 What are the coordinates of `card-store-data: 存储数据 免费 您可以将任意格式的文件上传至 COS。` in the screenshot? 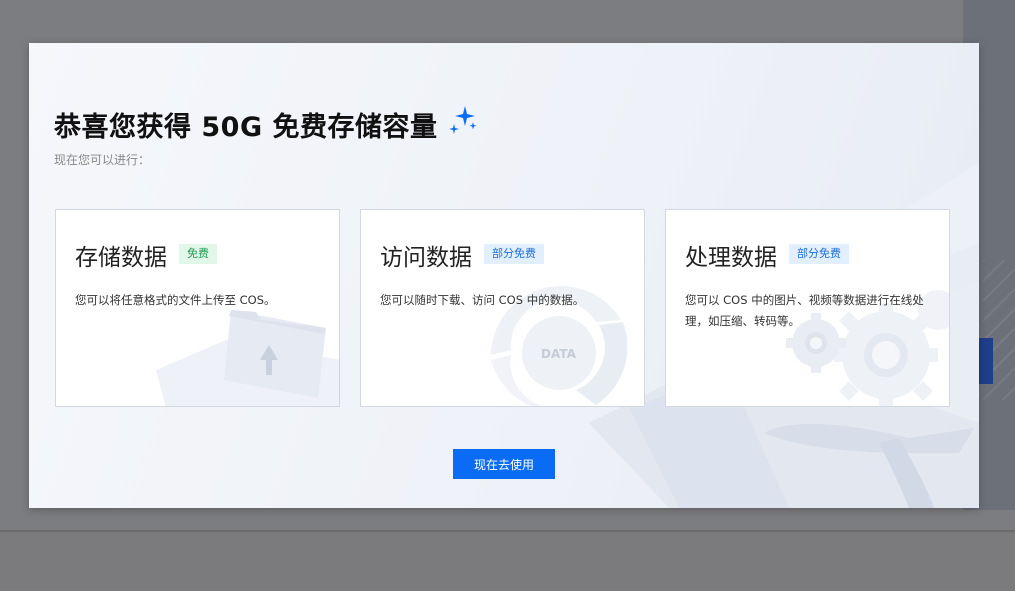 It's located at (197, 308).